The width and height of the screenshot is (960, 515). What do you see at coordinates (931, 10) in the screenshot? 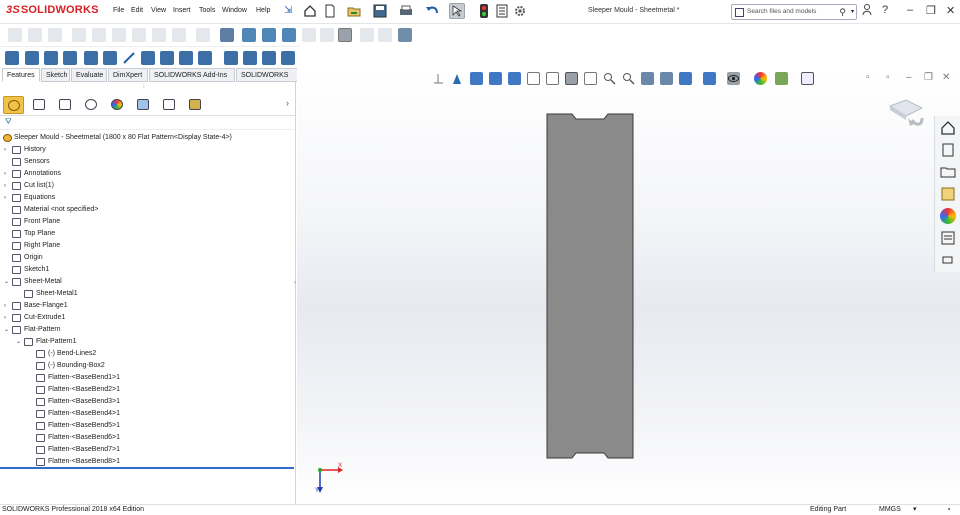
I see `restore-button: ❐` at bounding box center [931, 10].